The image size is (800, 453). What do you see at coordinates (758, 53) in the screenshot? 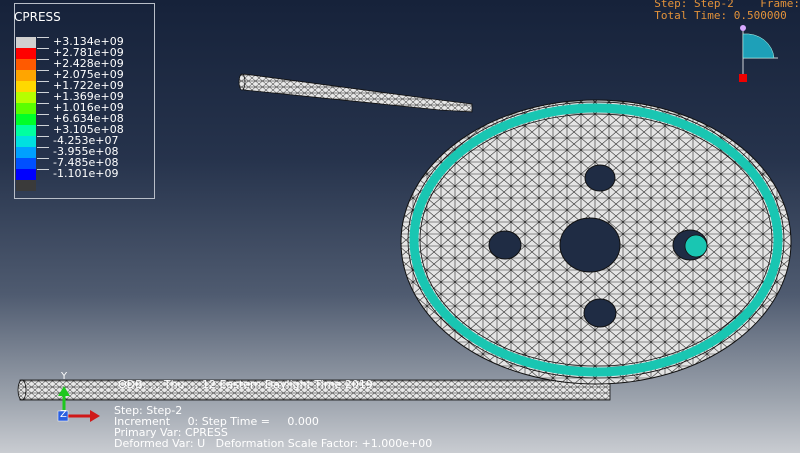
I see `orientation-glyph` at bounding box center [758, 53].